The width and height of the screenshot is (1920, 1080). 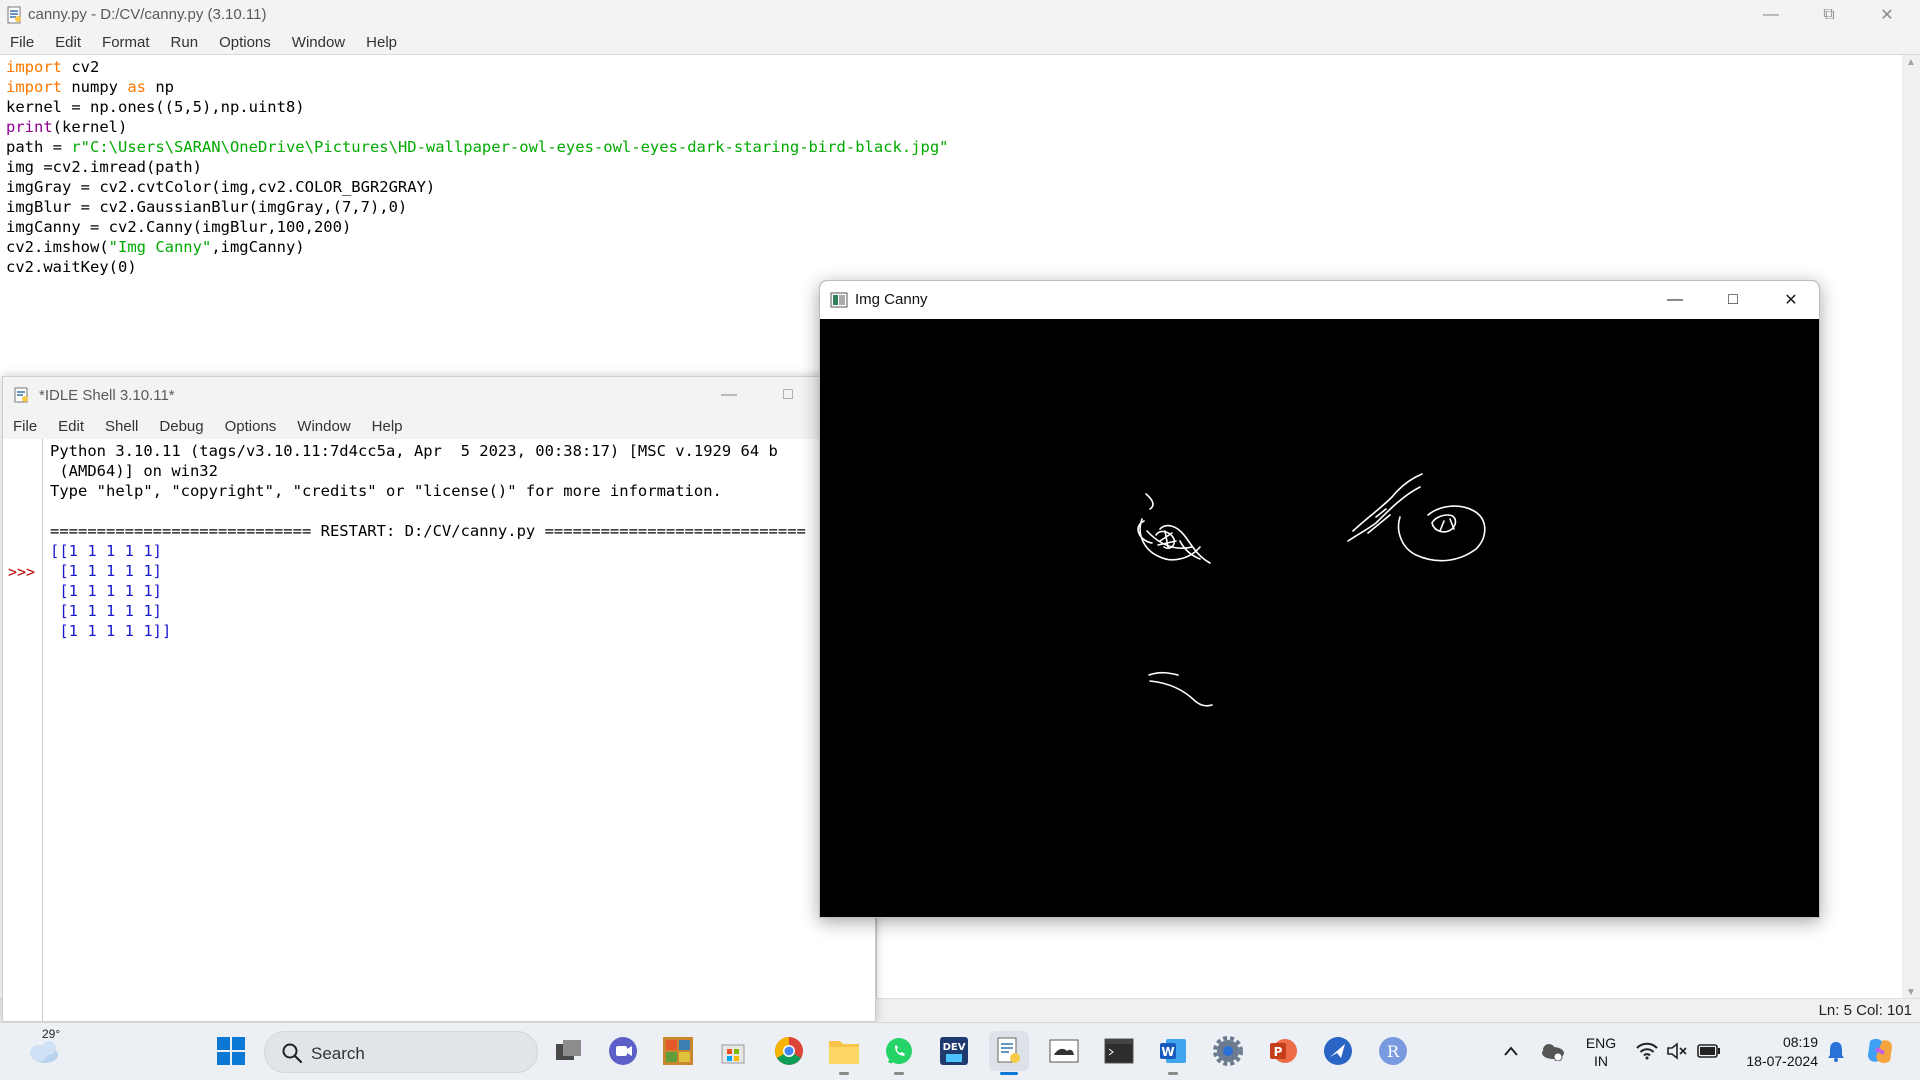 I want to click on word-icon: W, so click(x=1173, y=1053).